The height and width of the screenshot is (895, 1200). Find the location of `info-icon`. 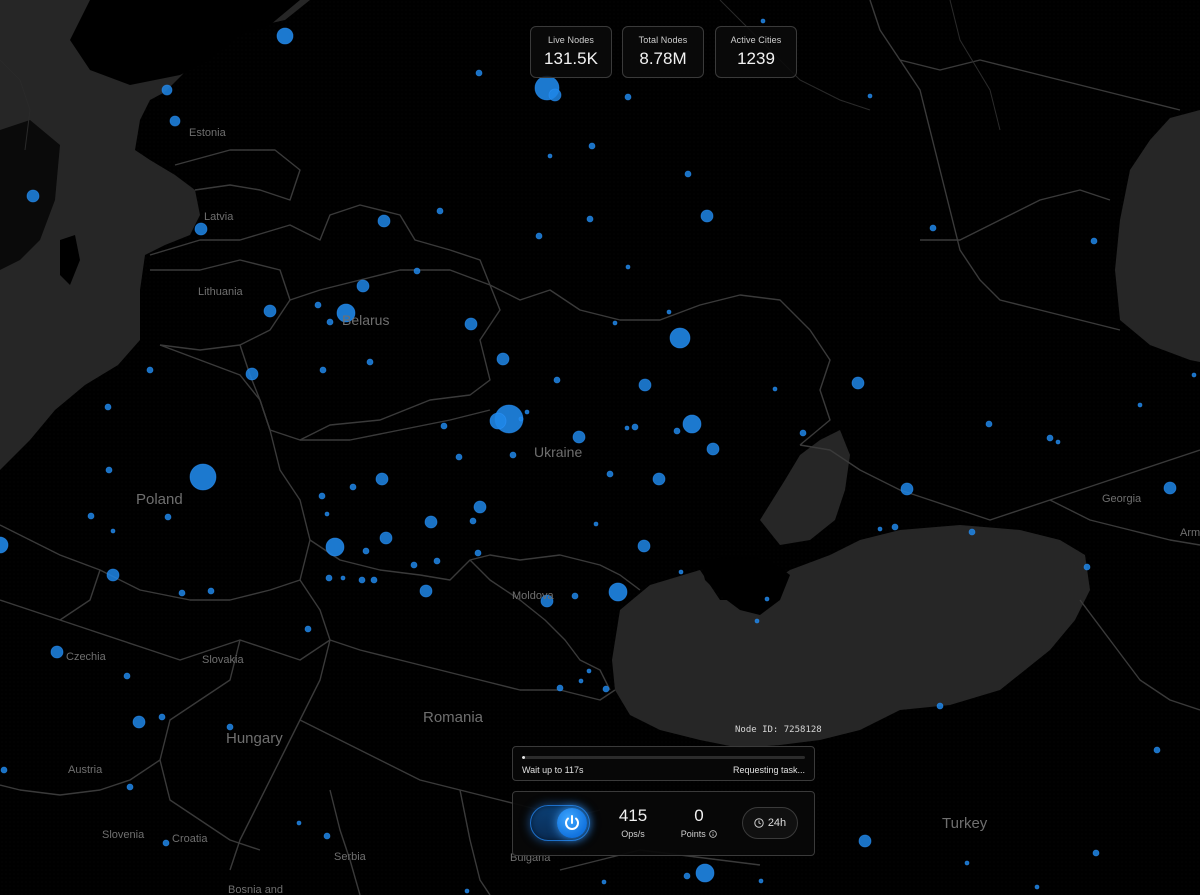

info-icon is located at coordinates (713, 834).